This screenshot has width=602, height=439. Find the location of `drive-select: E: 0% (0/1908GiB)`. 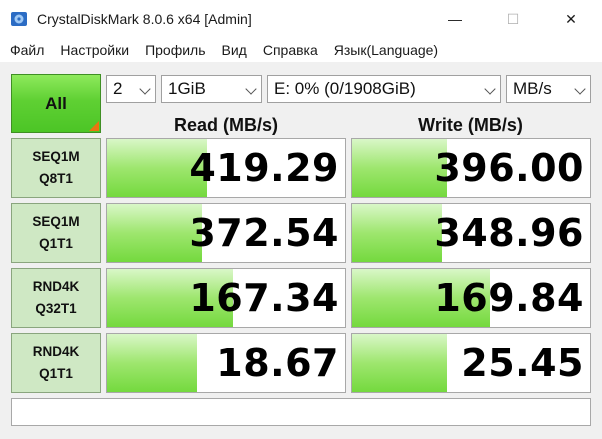

drive-select: E: 0% (0/1908GiB) is located at coordinates (384, 89).